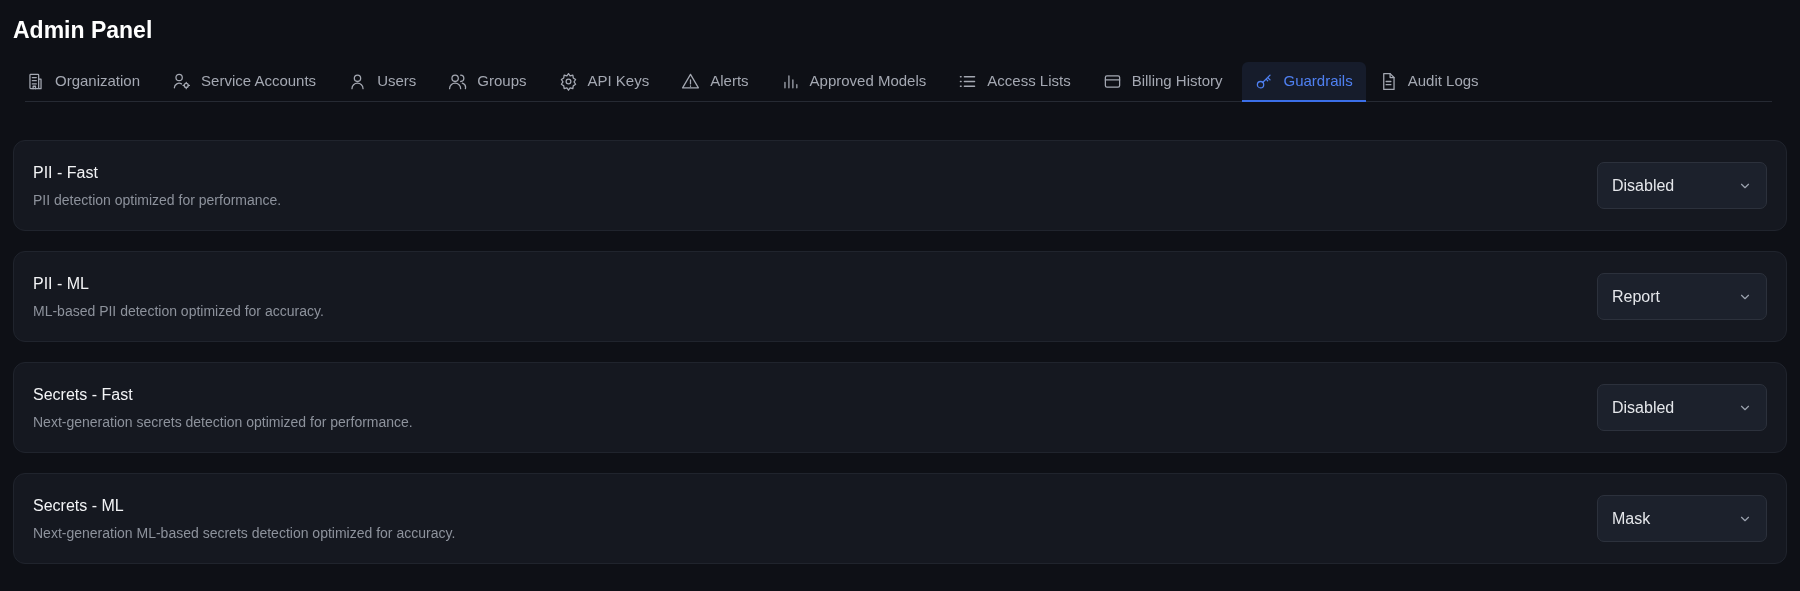  What do you see at coordinates (1303, 82) in the screenshot?
I see `tab: Guardrails` at bounding box center [1303, 82].